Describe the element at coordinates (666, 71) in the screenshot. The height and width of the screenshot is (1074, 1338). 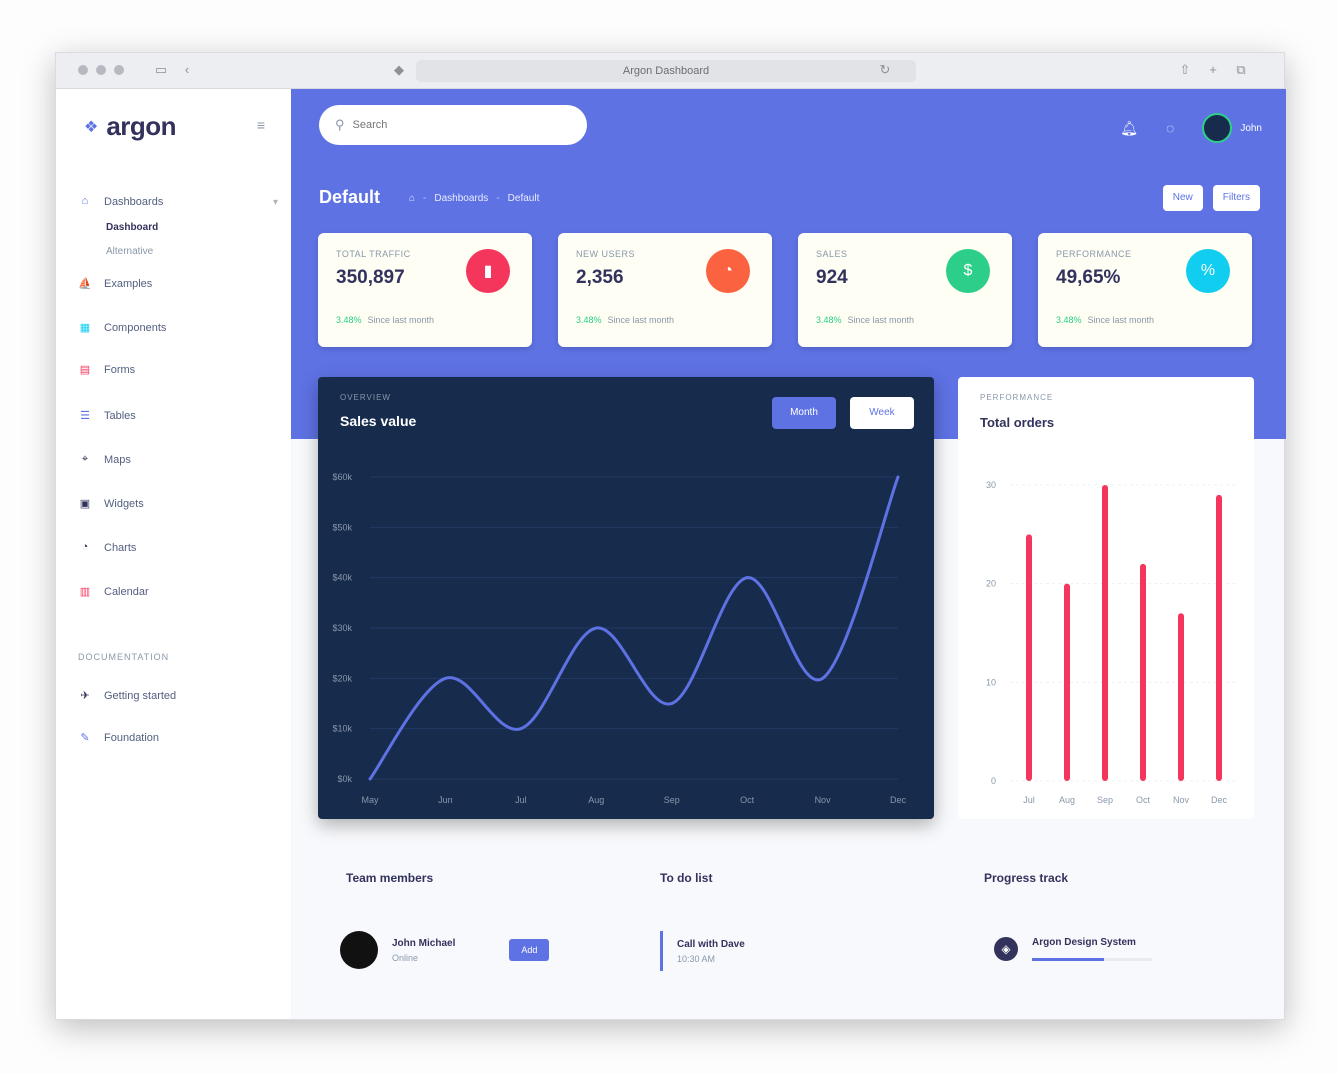
I see `address-bar: Argon Dashboard` at that location.